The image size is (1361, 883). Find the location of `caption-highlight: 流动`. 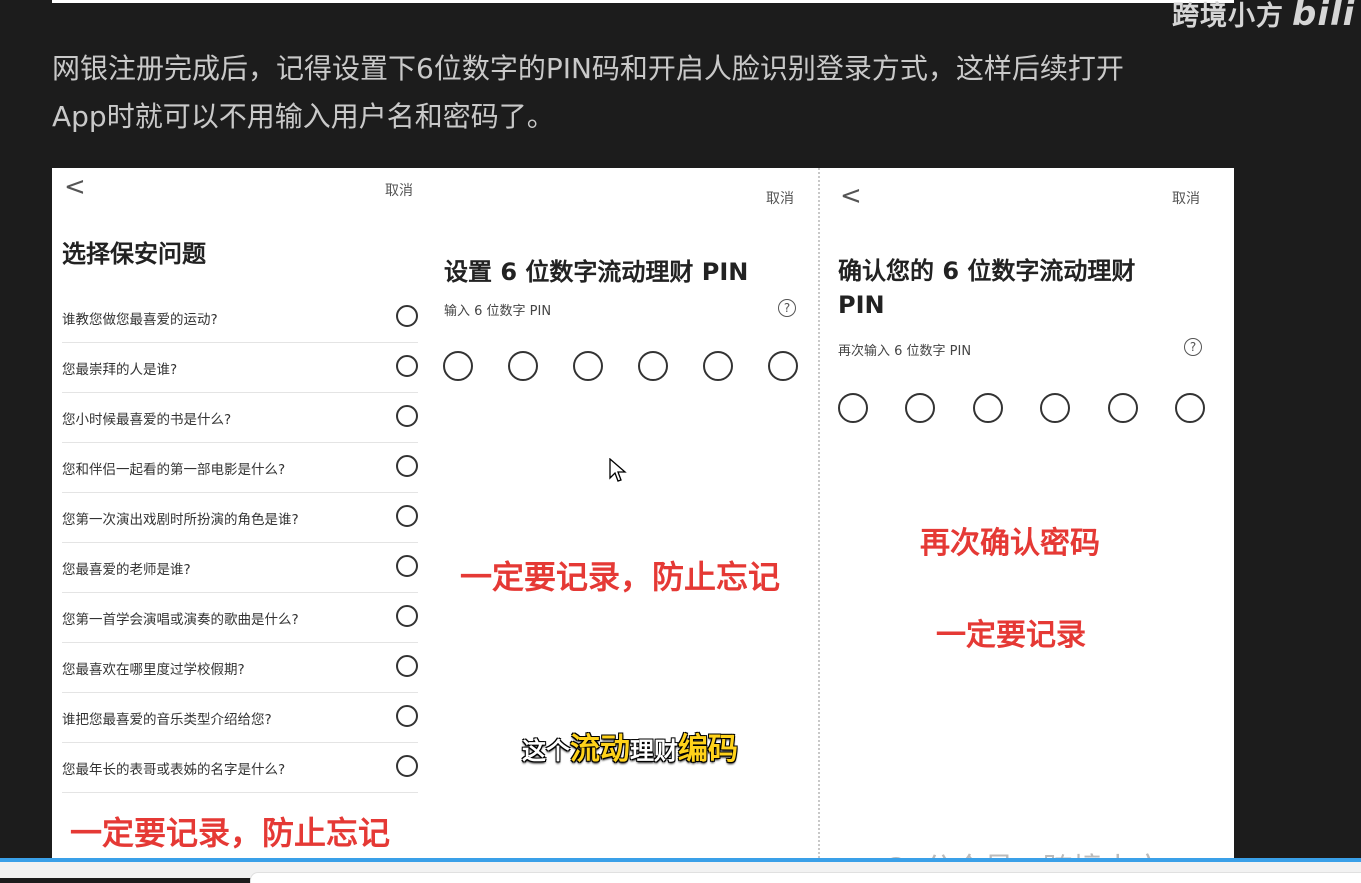

caption-highlight: 流动 is located at coordinates (600, 749).